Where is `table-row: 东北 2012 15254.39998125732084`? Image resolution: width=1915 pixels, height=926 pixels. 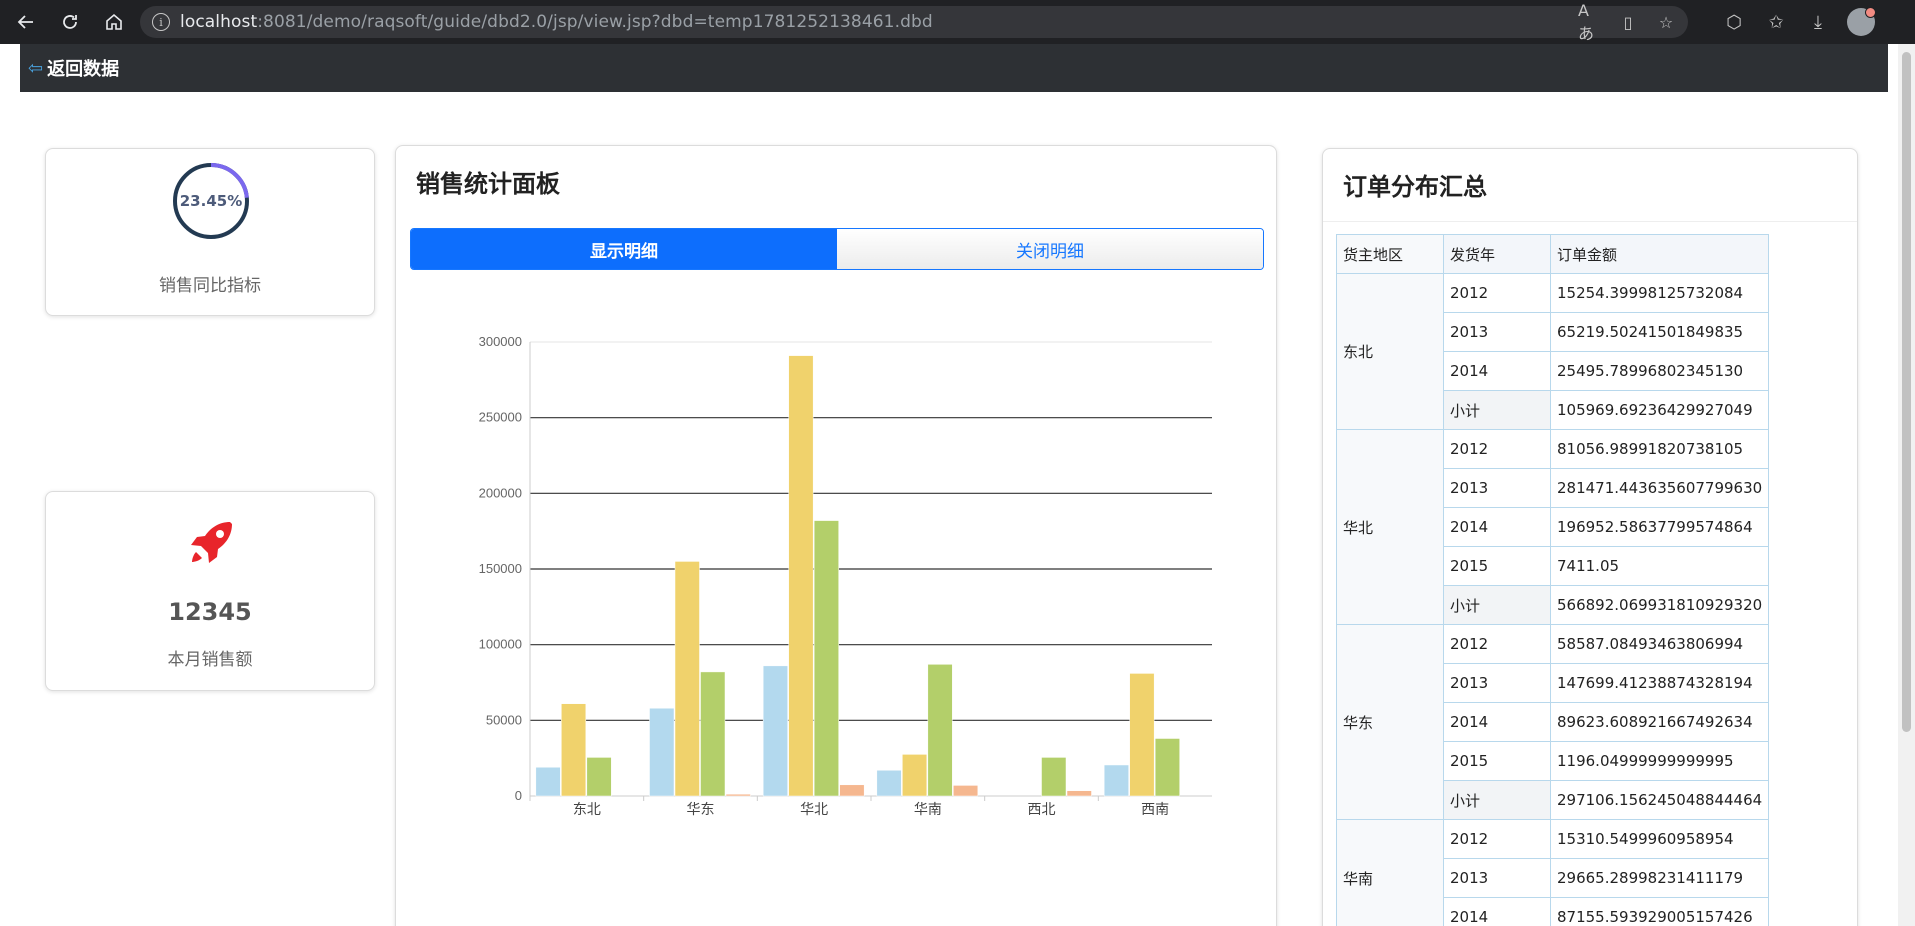
table-row: 东北 2012 15254.39998125732084 is located at coordinates (1553, 351).